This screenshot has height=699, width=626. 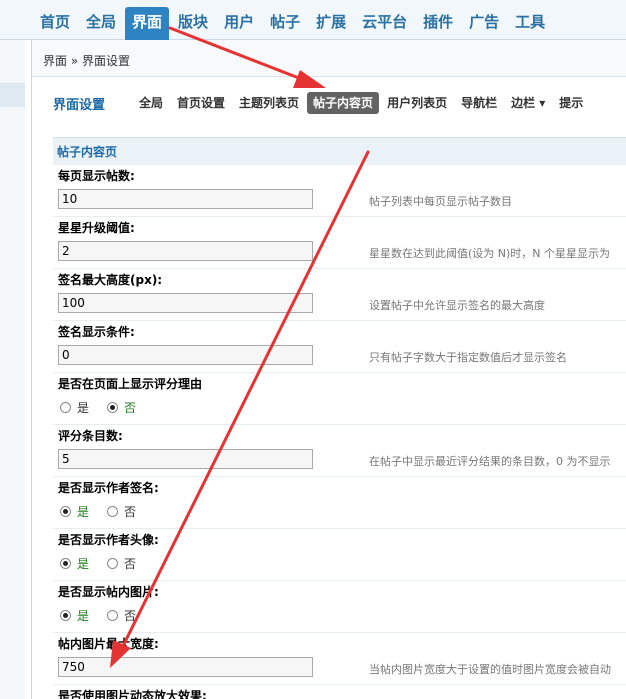 What do you see at coordinates (339, 151) in the screenshot?
I see `section-header: 帖子内容页` at bounding box center [339, 151].